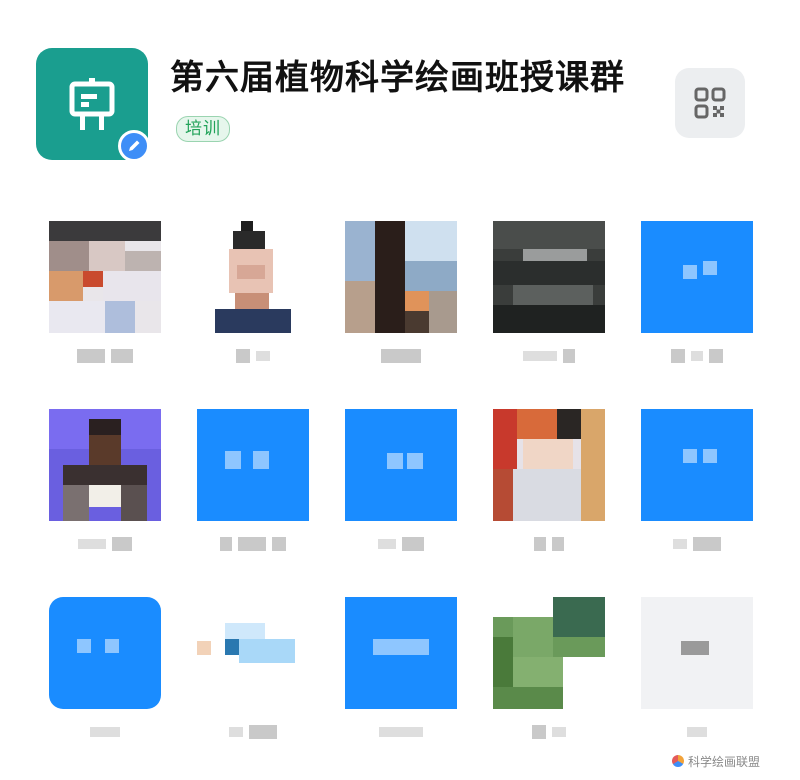 Image resolution: width=800 pixels, height=780 pixels. I want to click on edit-avatar-button, so click(134, 146).